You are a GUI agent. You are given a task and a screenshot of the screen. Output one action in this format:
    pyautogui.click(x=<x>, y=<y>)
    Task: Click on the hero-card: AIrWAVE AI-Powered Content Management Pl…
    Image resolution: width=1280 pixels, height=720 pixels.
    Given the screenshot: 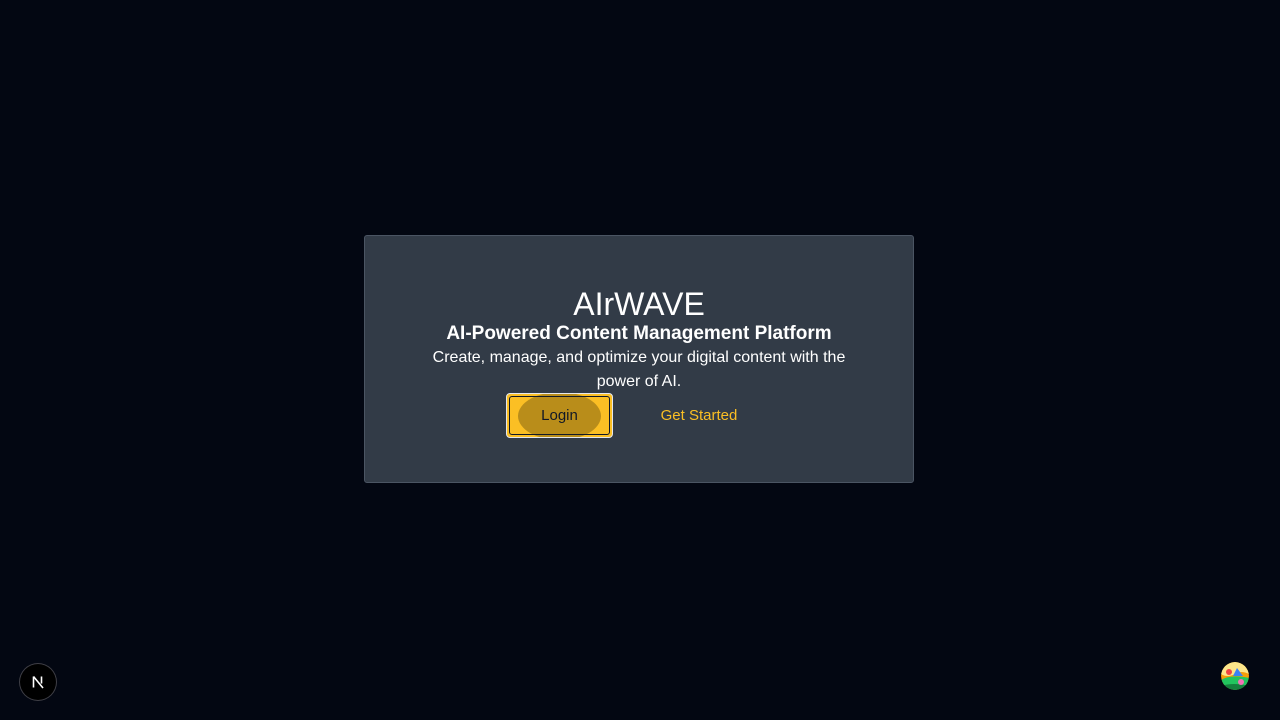 What is the action you would take?
    pyautogui.click(x=639, y=359)
    